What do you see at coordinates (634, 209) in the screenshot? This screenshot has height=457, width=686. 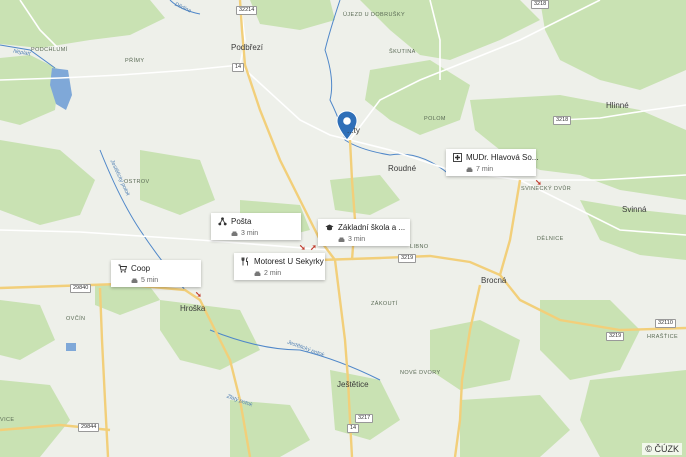 I see `town-label: Svinná` at bounding box center [634, 209].